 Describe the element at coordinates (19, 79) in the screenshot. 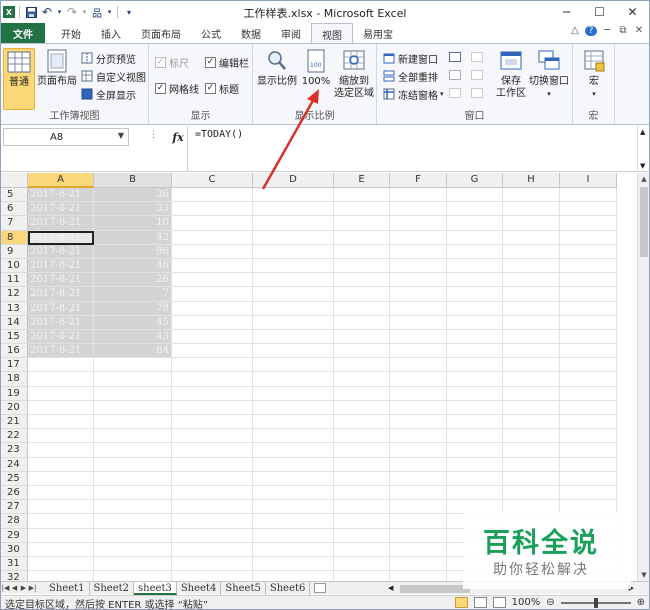

I see `normal-view-button: 普通` at that location.